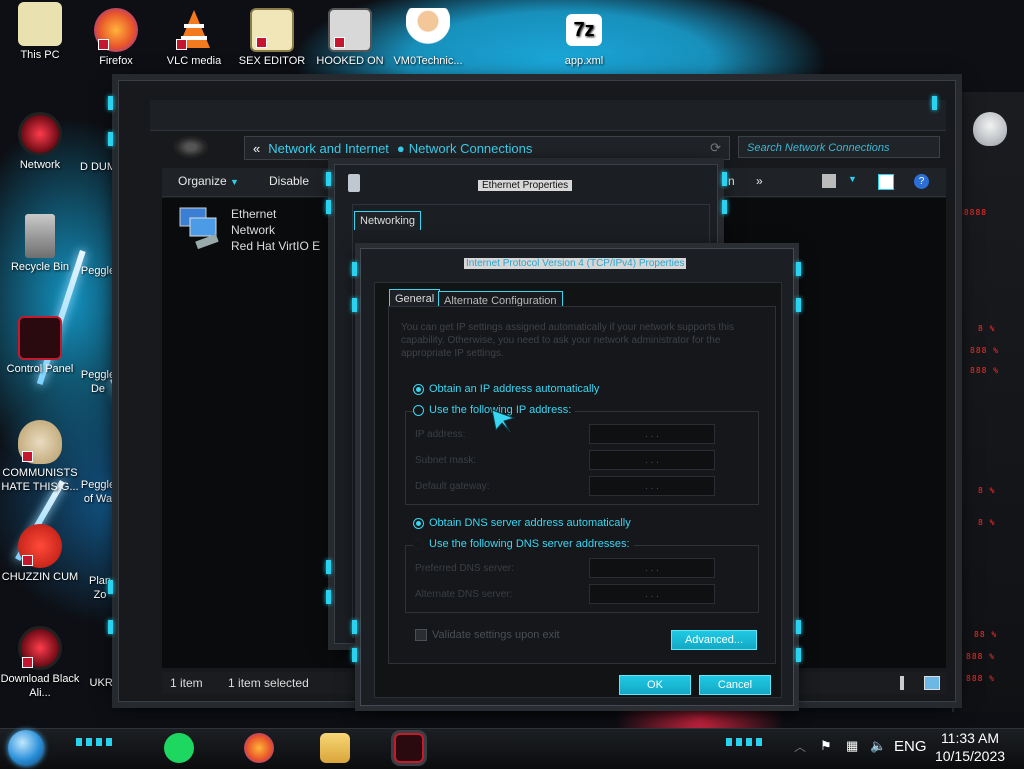 The height and width of the screenshot is (769, 1024). What do you see at coordinates (829, 181) in the screenshot?
I see `view-options-icon` at bounding box center [829, 181].